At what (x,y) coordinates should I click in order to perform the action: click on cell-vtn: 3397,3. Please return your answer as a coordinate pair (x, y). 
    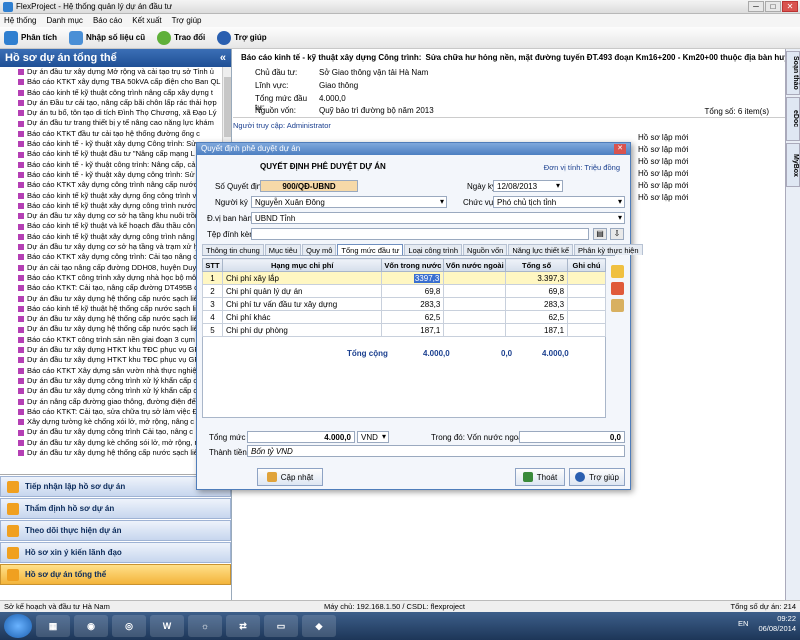
    Looking at the image, I should click on (413, 278).